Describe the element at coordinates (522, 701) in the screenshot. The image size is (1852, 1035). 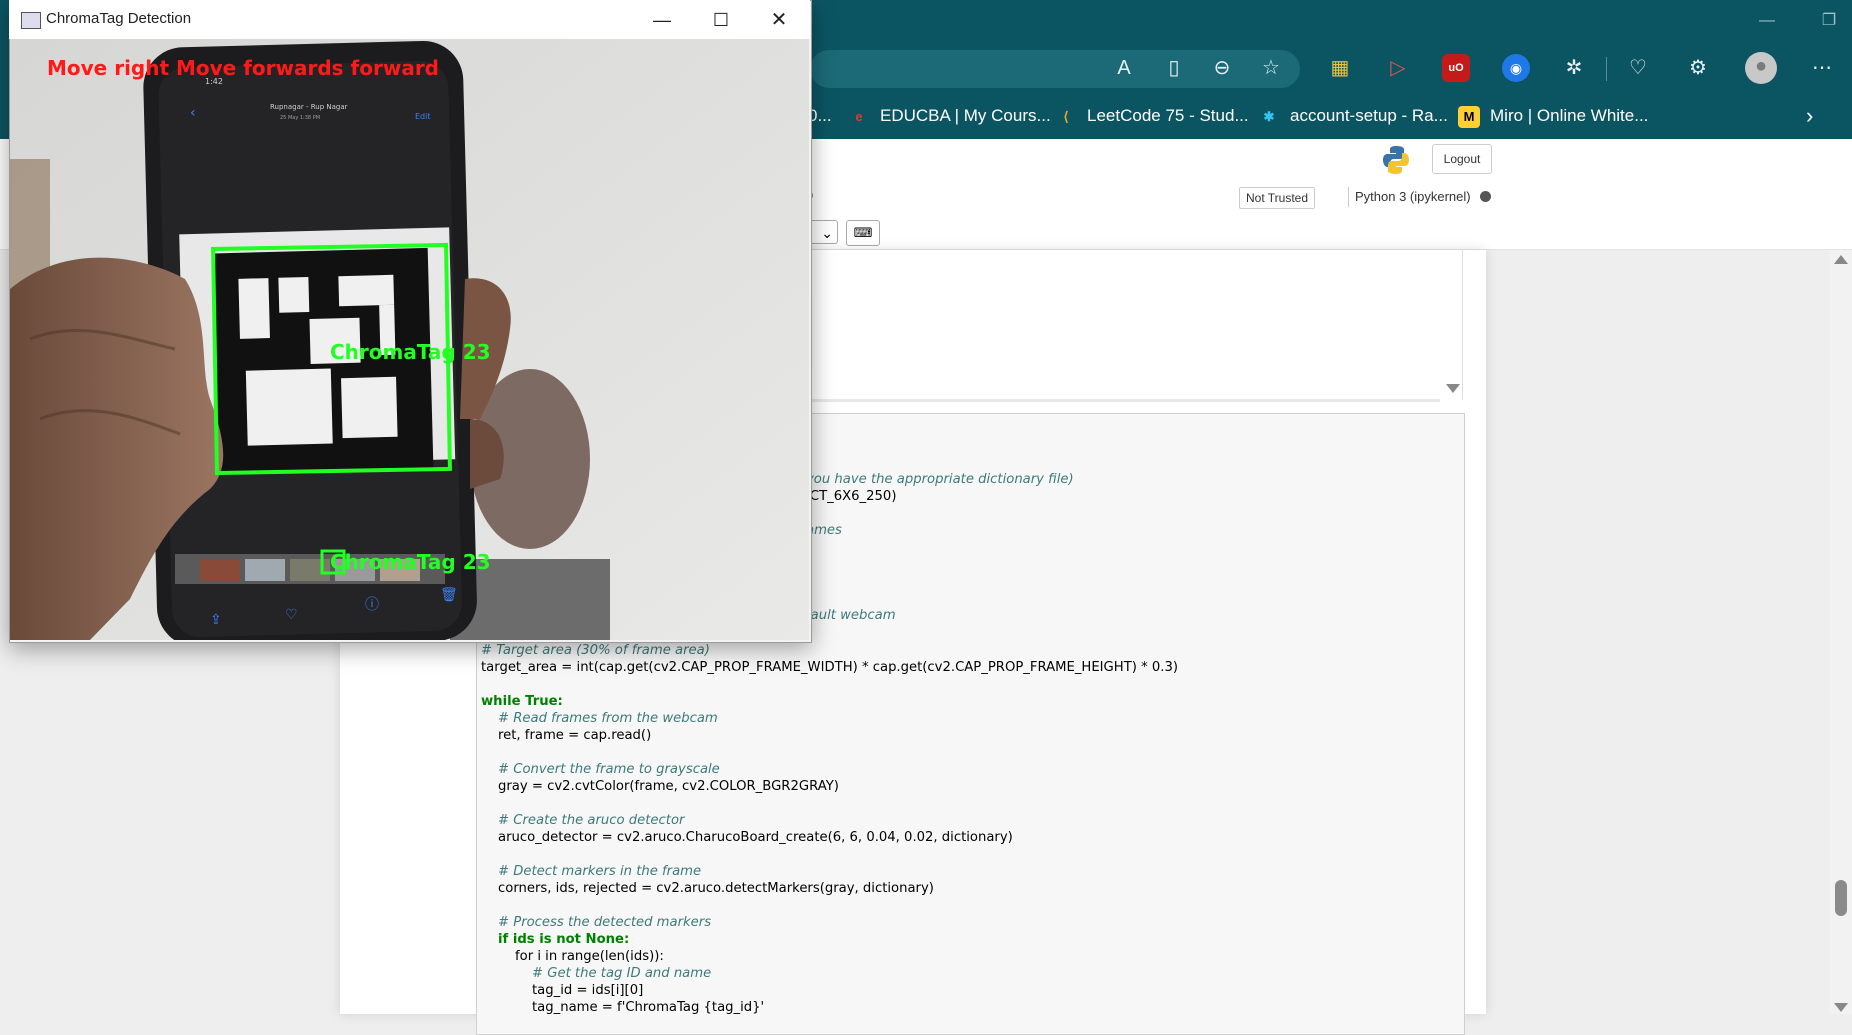
I see `code-line: while True:` at that location.